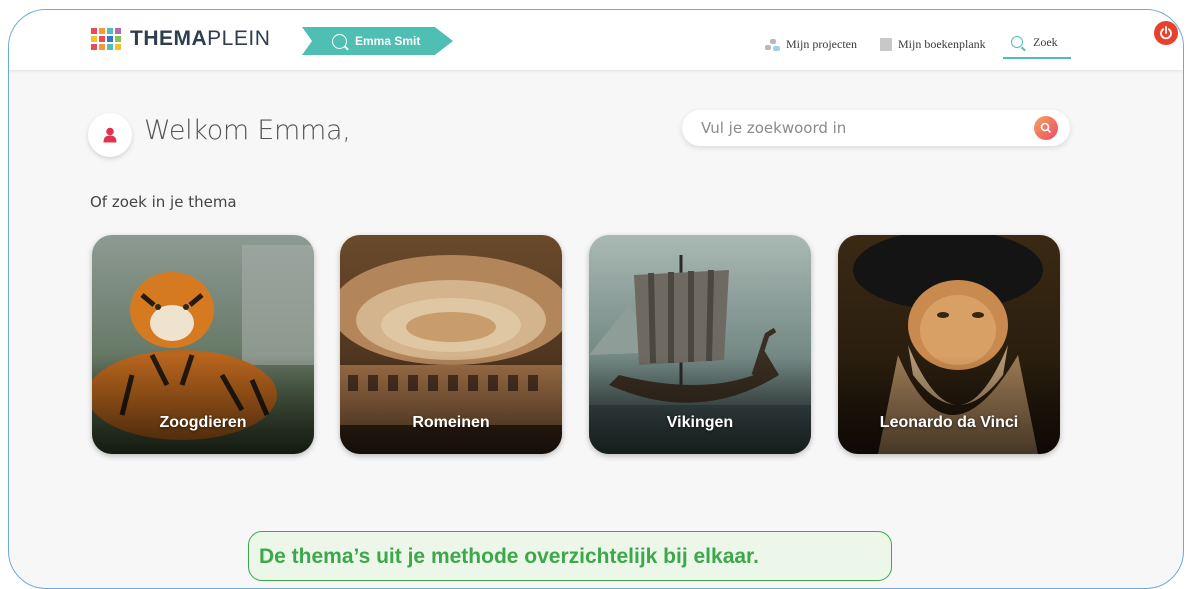 Image resolution: width=1190 pixels, height=589 pixels. I want to click on bookshelf-icon, so click(886, 44).